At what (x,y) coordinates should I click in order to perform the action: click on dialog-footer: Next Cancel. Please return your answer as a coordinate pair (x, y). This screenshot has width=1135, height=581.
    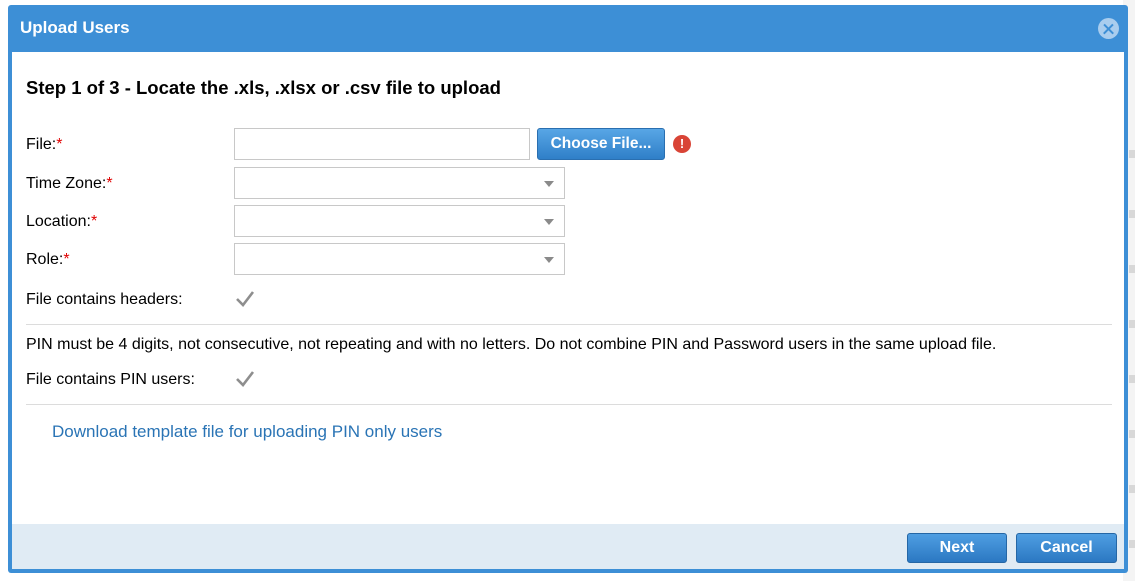
    Looking at the image, I should click on (568, 546).